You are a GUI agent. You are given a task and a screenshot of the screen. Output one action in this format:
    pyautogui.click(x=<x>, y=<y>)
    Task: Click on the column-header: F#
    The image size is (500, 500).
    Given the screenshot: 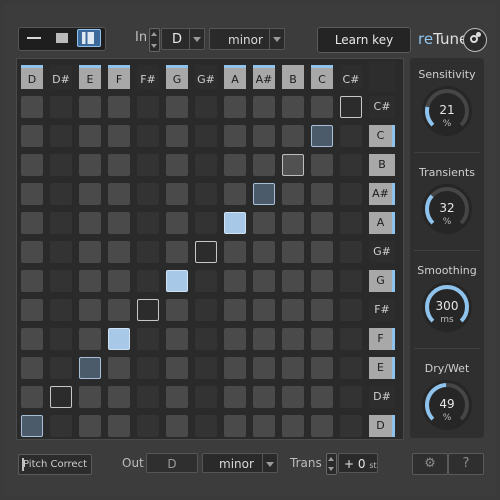 What is the action you would take?
    pyautogui.click(x=148, y=77)
    